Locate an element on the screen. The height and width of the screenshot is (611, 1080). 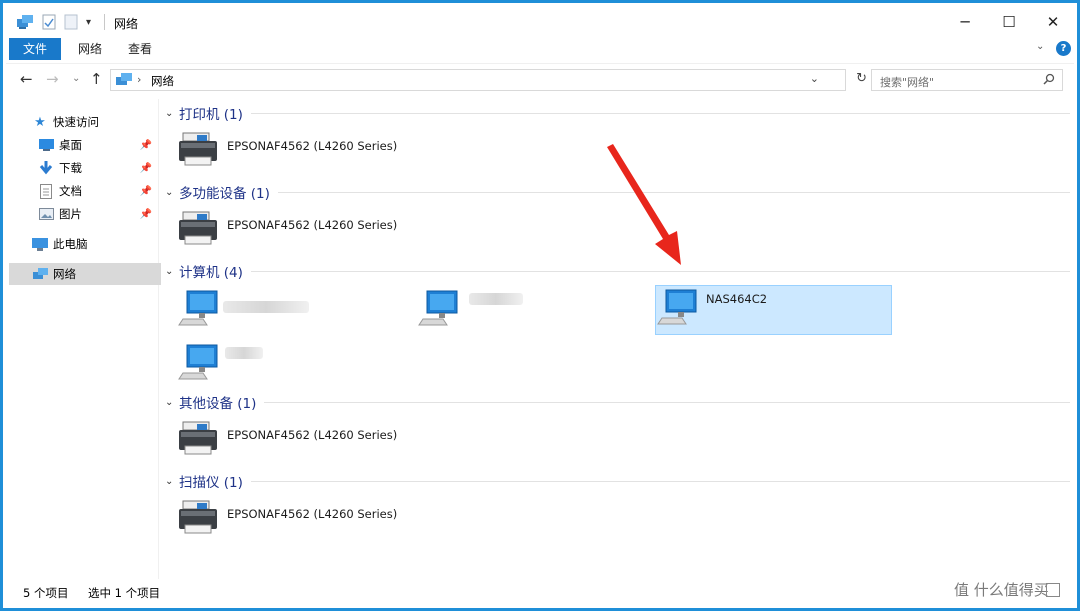
vertical-scrollbar is located at coordinates (1077, 339).